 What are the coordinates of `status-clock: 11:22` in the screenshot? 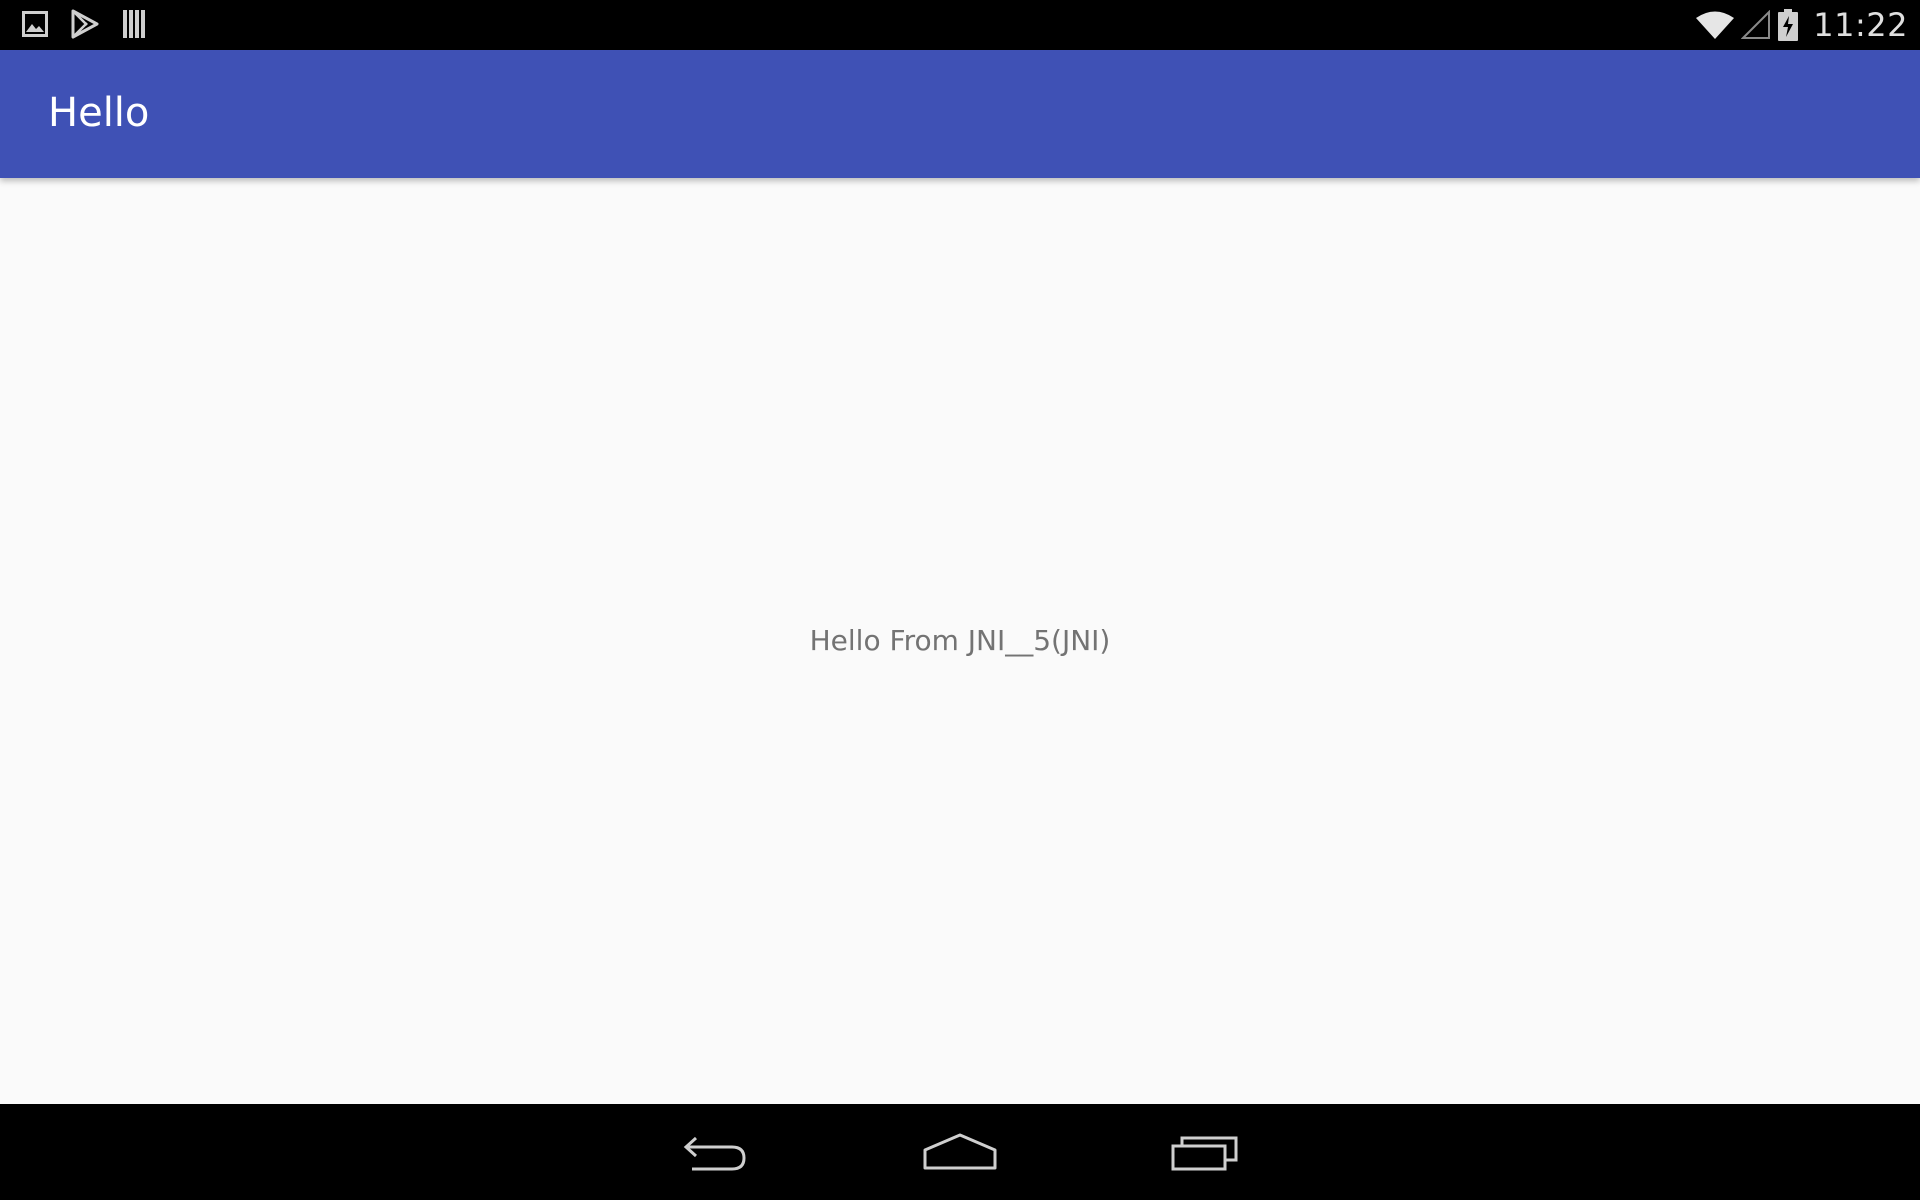 It's located at (1860, 25).